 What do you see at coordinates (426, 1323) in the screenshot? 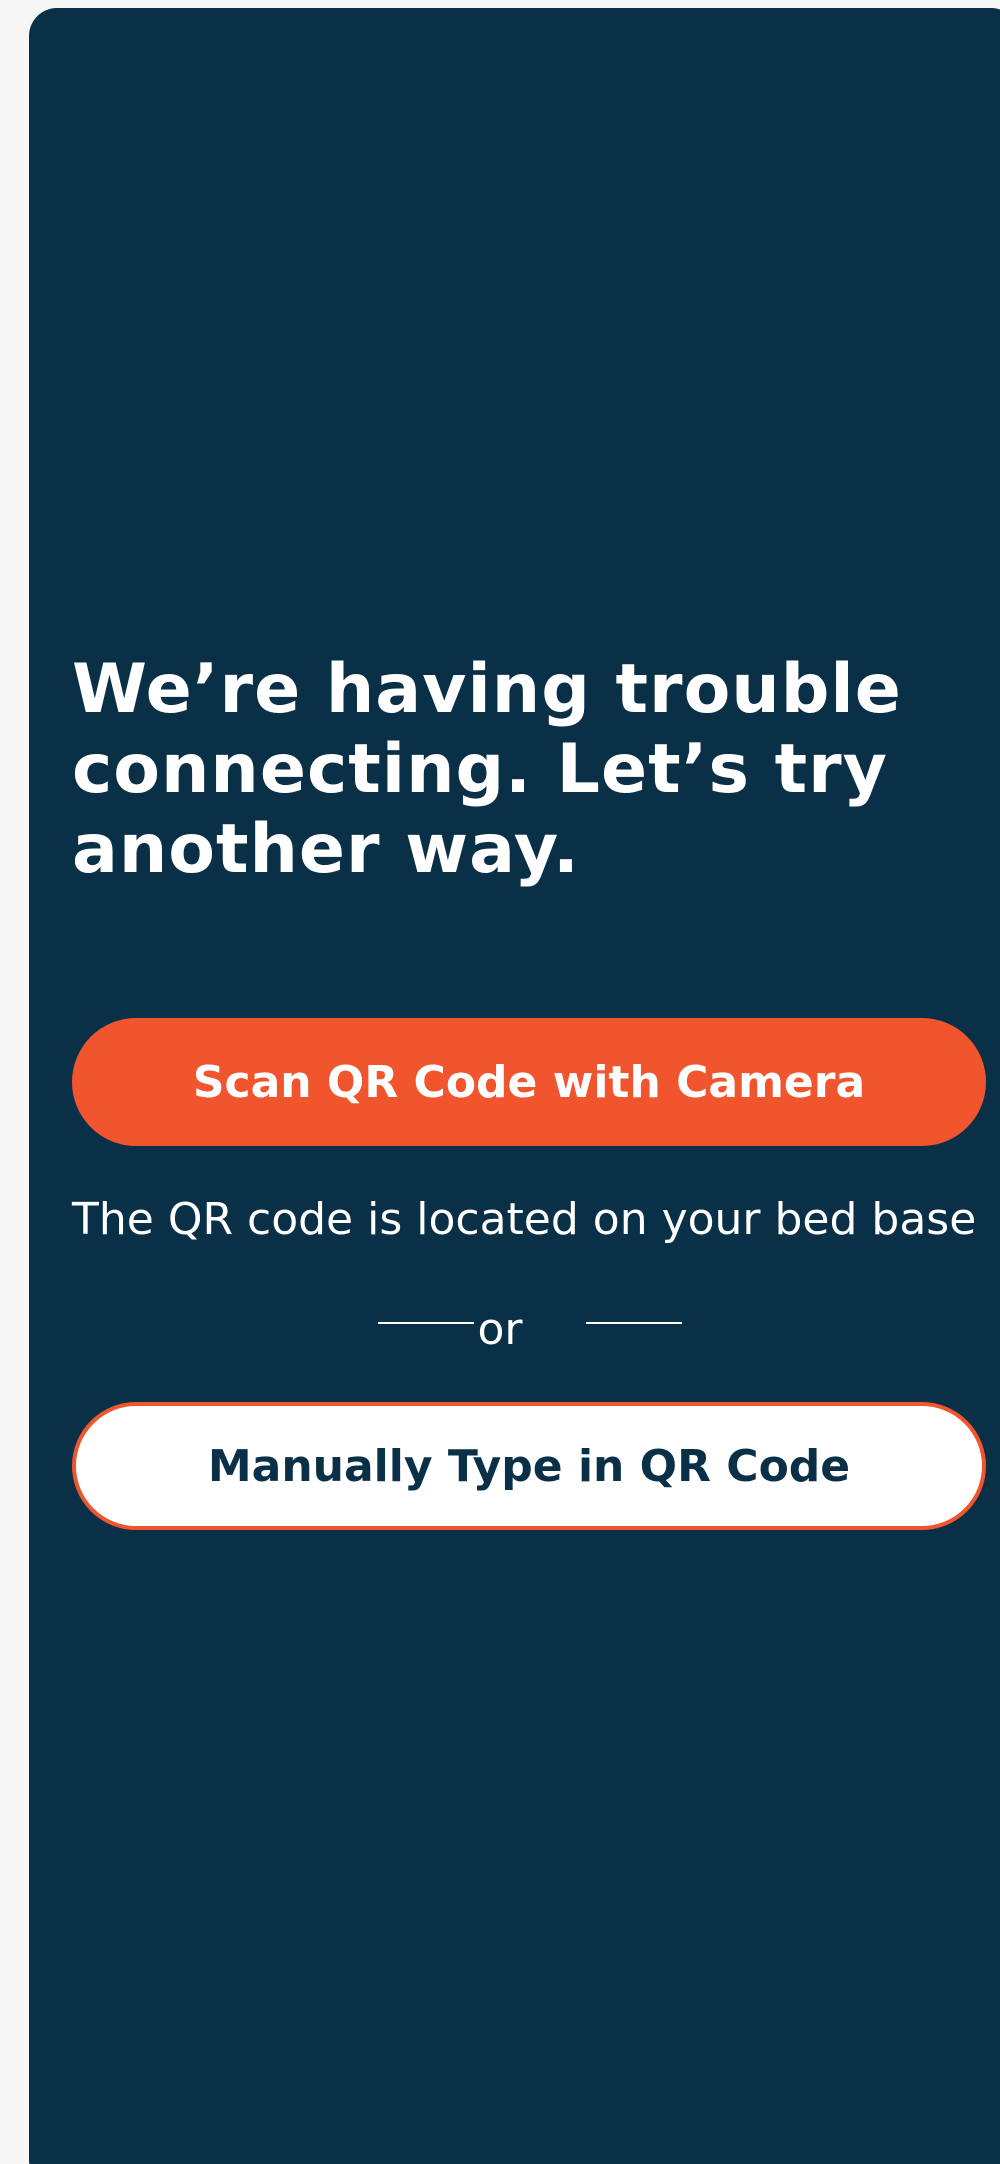
I see `divider-line-left` at bounding box center [426, 1323].